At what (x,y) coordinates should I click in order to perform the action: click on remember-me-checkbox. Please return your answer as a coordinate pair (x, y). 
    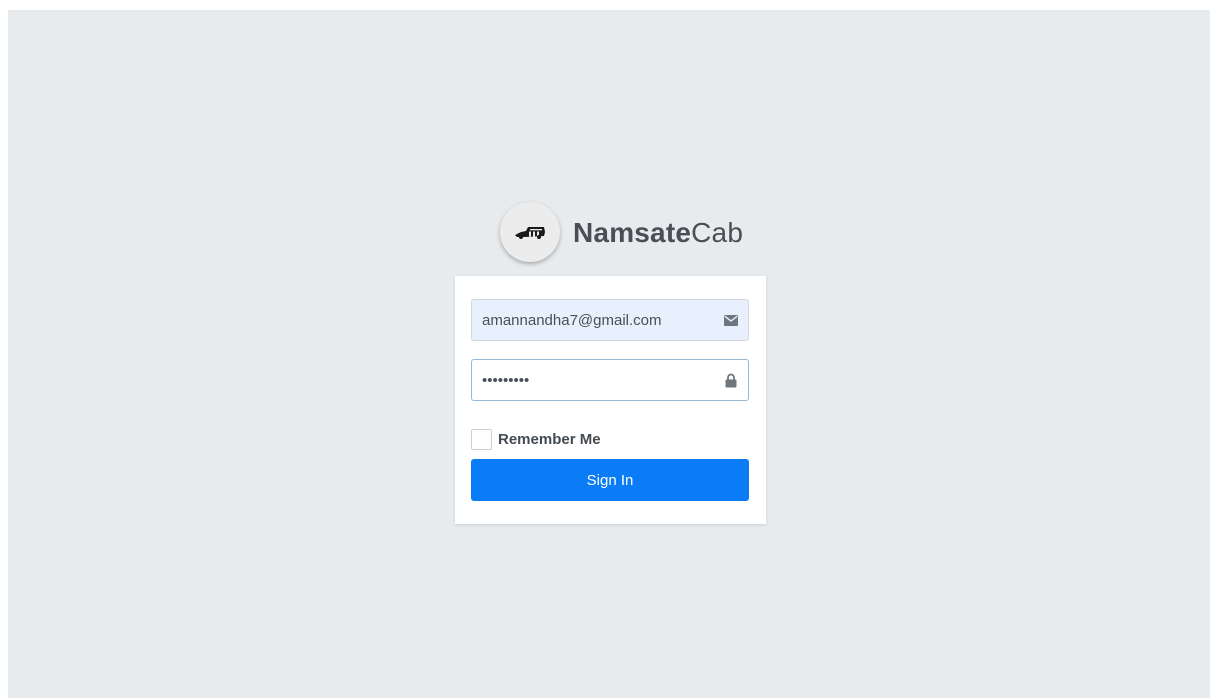
    Looking at the image, I should click on (481, 439).